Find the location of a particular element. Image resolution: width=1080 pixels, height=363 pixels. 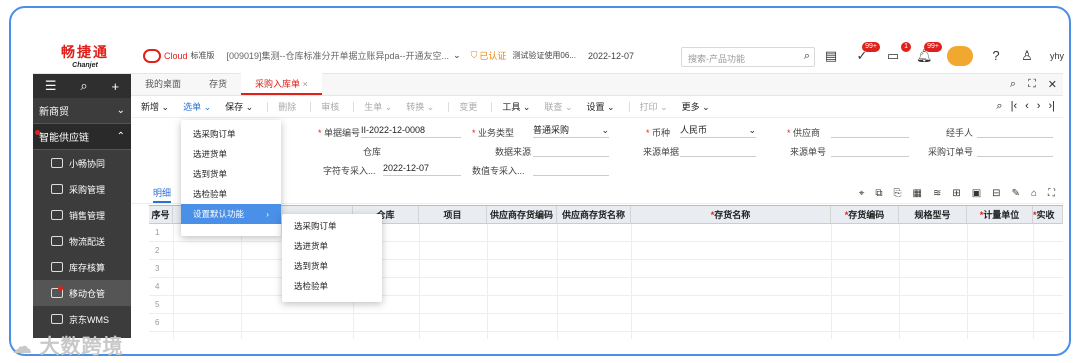

biz-type-select: 普通采购 ⌄ is located at coordinates (571, 131).